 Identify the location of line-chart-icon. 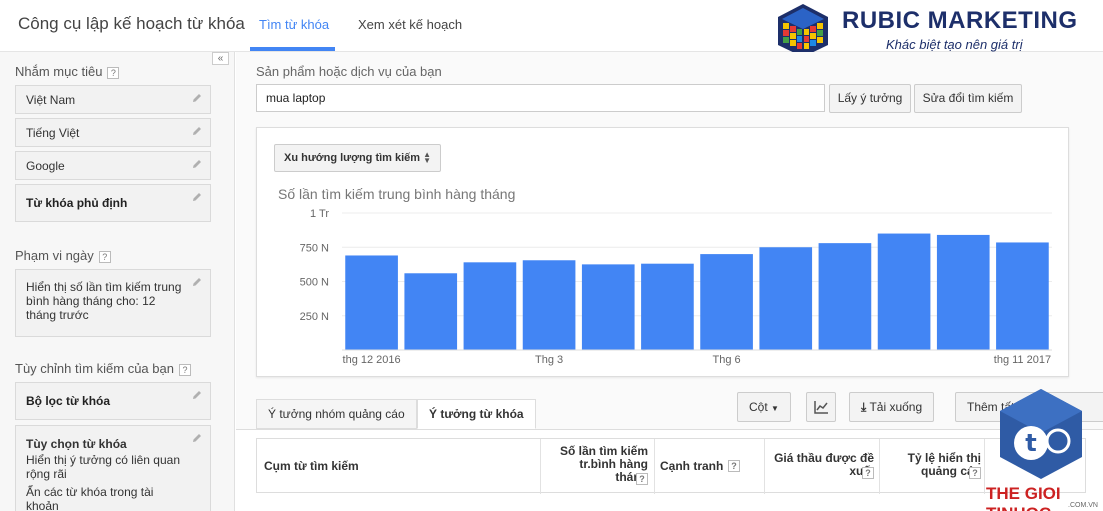
(821, 407).